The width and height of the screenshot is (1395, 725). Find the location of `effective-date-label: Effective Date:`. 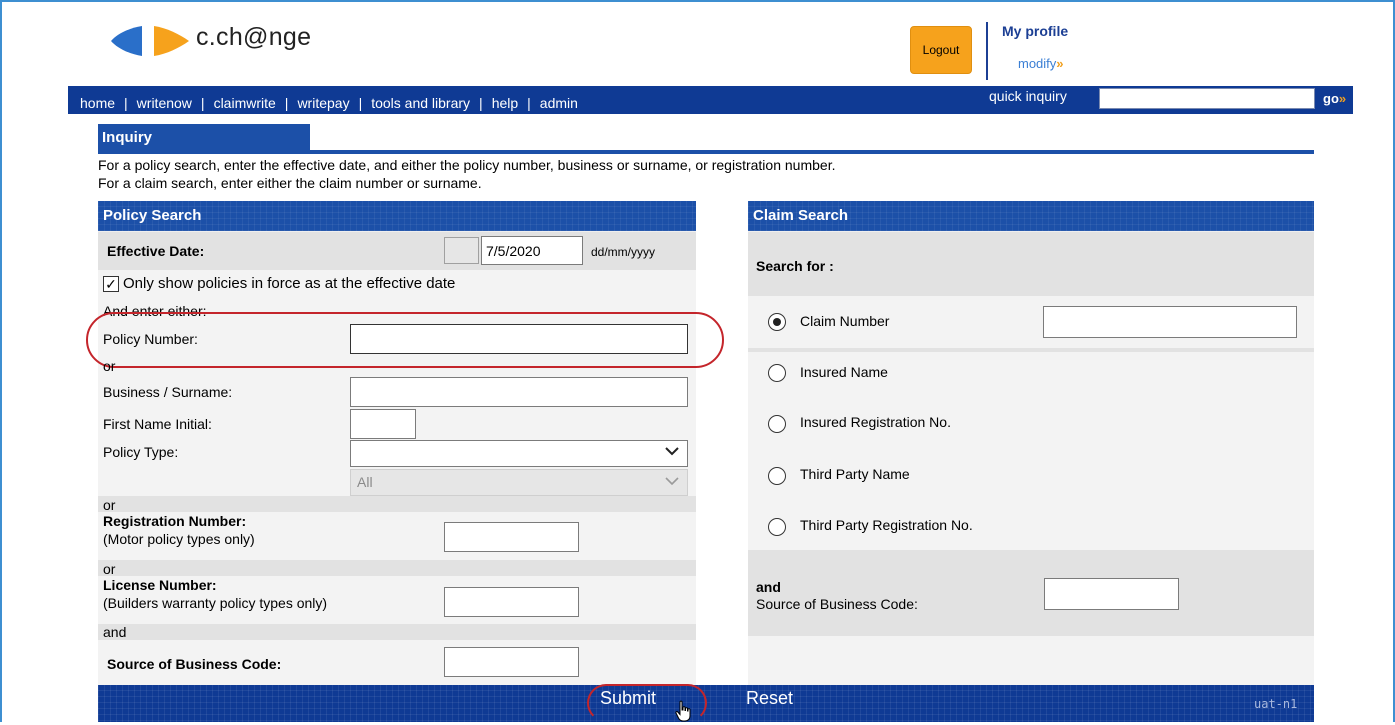

effective-date-label: Effective Date: is located at coordinates (156, 251).